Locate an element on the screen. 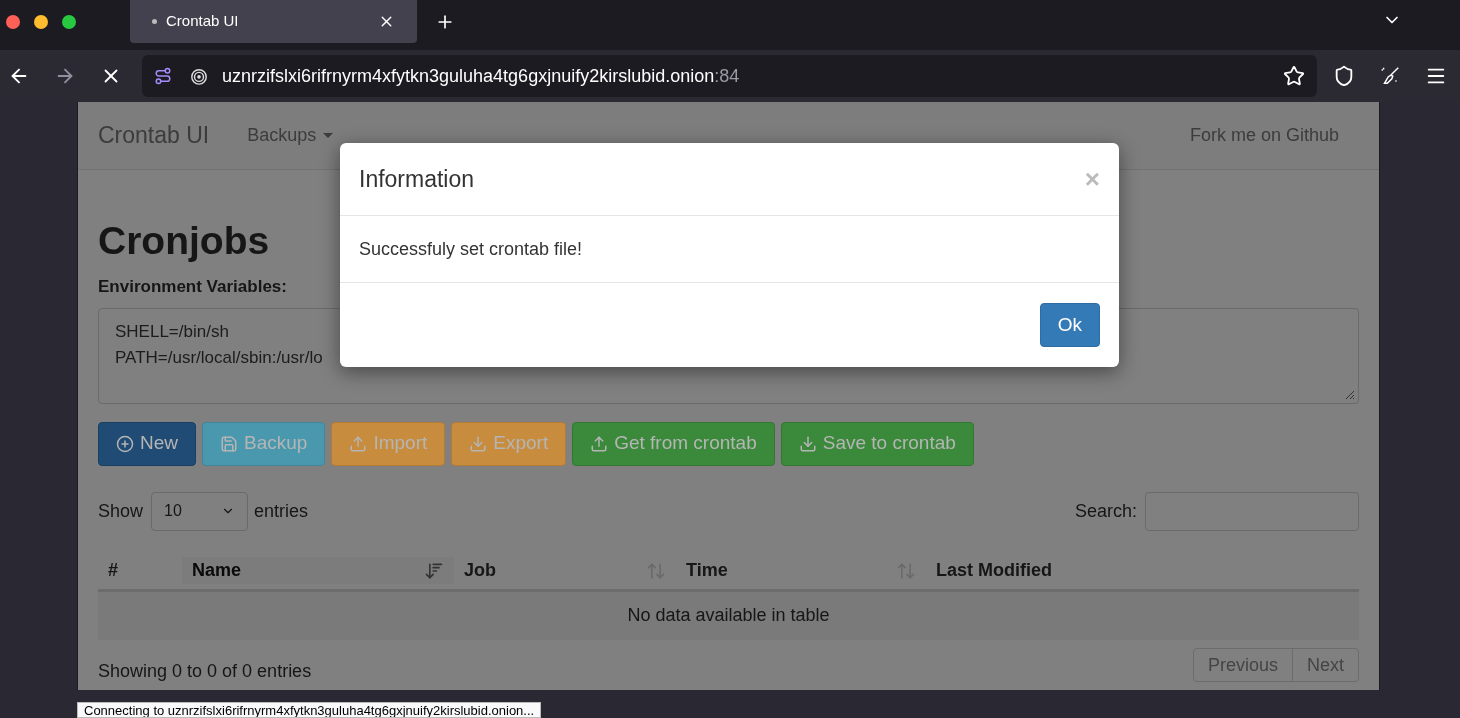  backups-menu: Backups is located at coordinates (290, 135).